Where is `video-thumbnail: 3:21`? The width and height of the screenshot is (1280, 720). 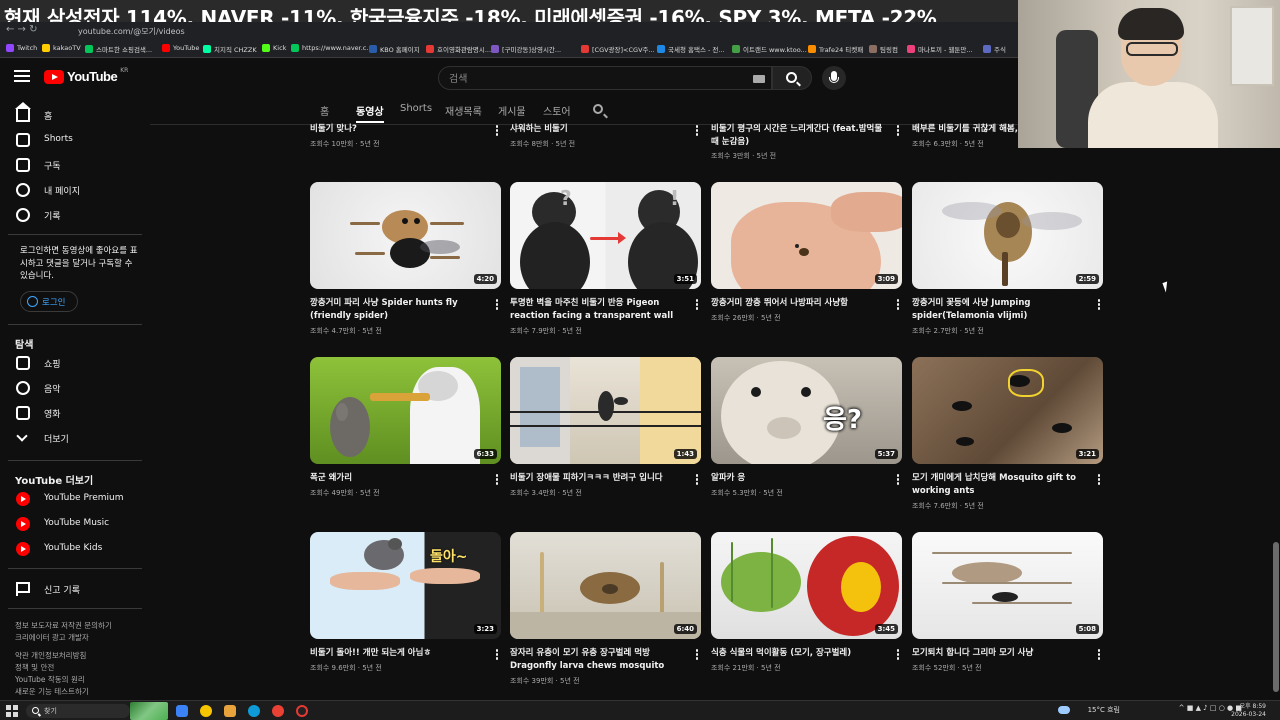 video-thumbnail: 3:21 is located at coordinates (1007, 410).